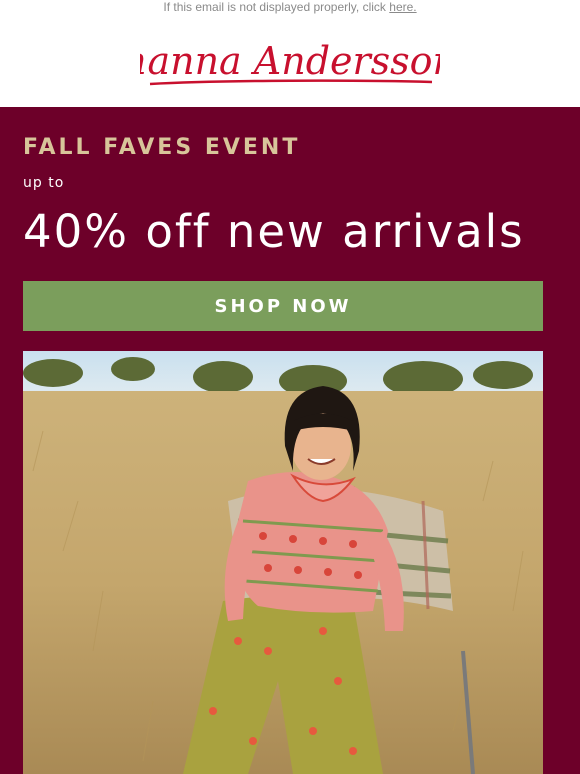  Describe the element at coordinates (44, 183) in the screenshot. I see `discount-prefix: up to` at that location.